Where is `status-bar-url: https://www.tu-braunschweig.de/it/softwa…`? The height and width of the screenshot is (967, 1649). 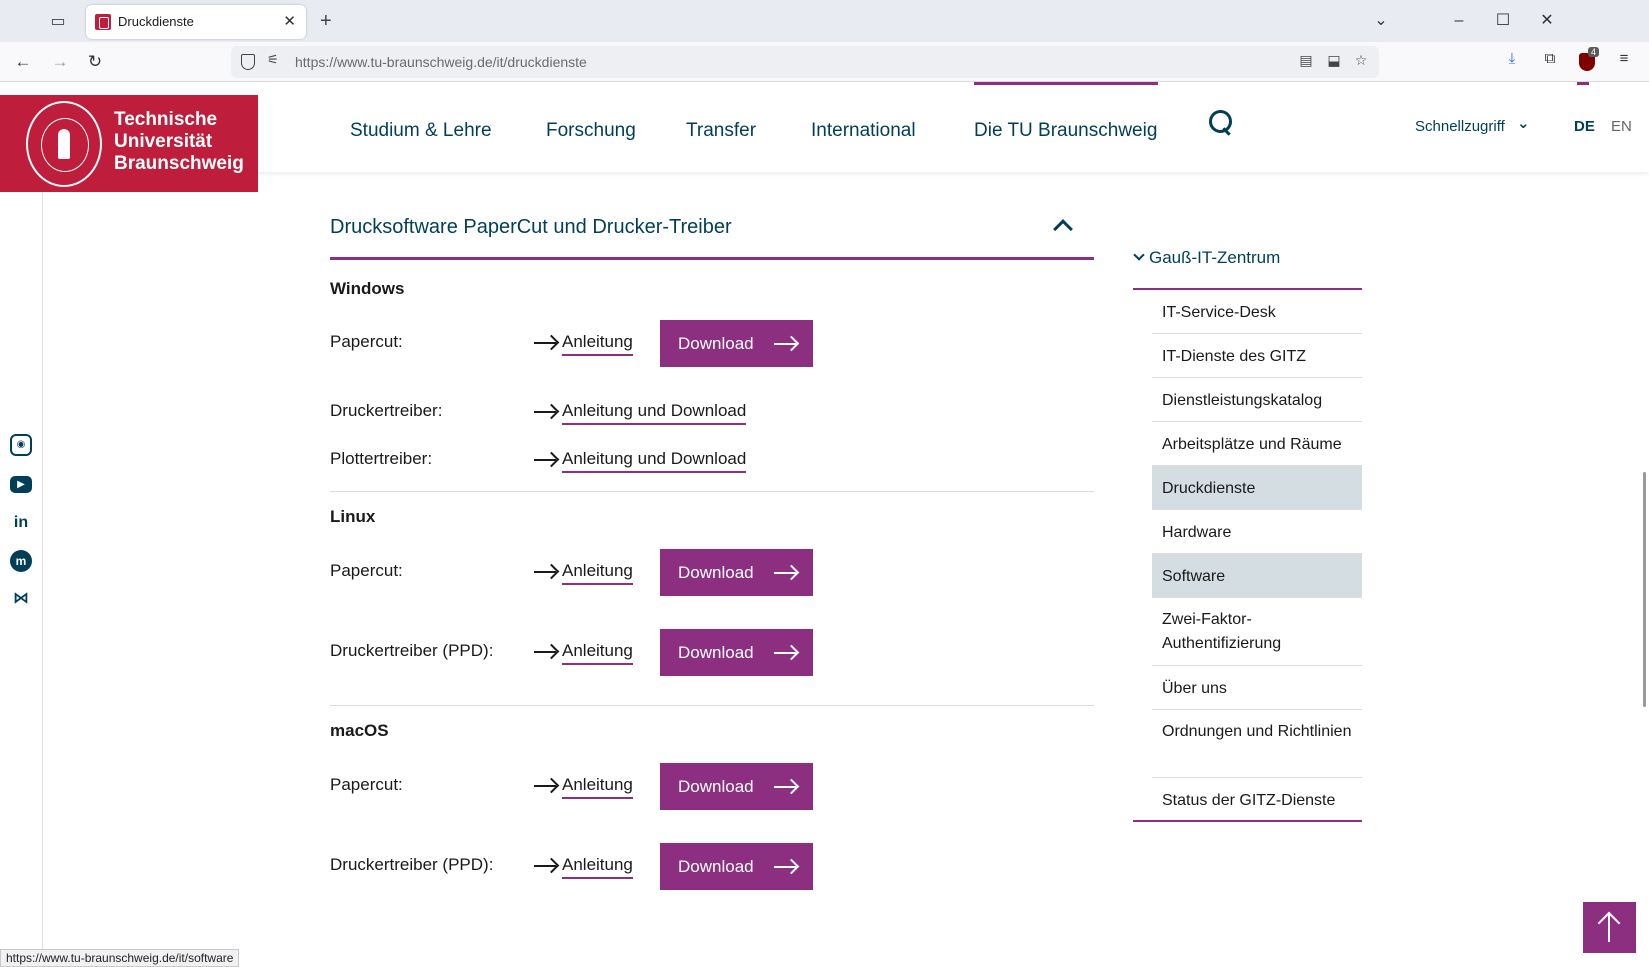
status-bar-url: https://www.tu-braunschweig.de/it/softwa… is located at coordinates (120, 958).